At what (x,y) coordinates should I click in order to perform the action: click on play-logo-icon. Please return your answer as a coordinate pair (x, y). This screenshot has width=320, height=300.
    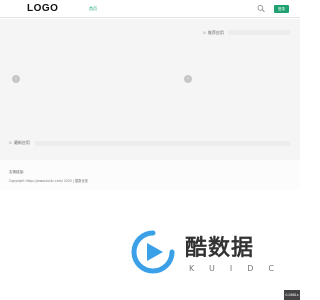
    Looking at the image, I should click on (153, 252).